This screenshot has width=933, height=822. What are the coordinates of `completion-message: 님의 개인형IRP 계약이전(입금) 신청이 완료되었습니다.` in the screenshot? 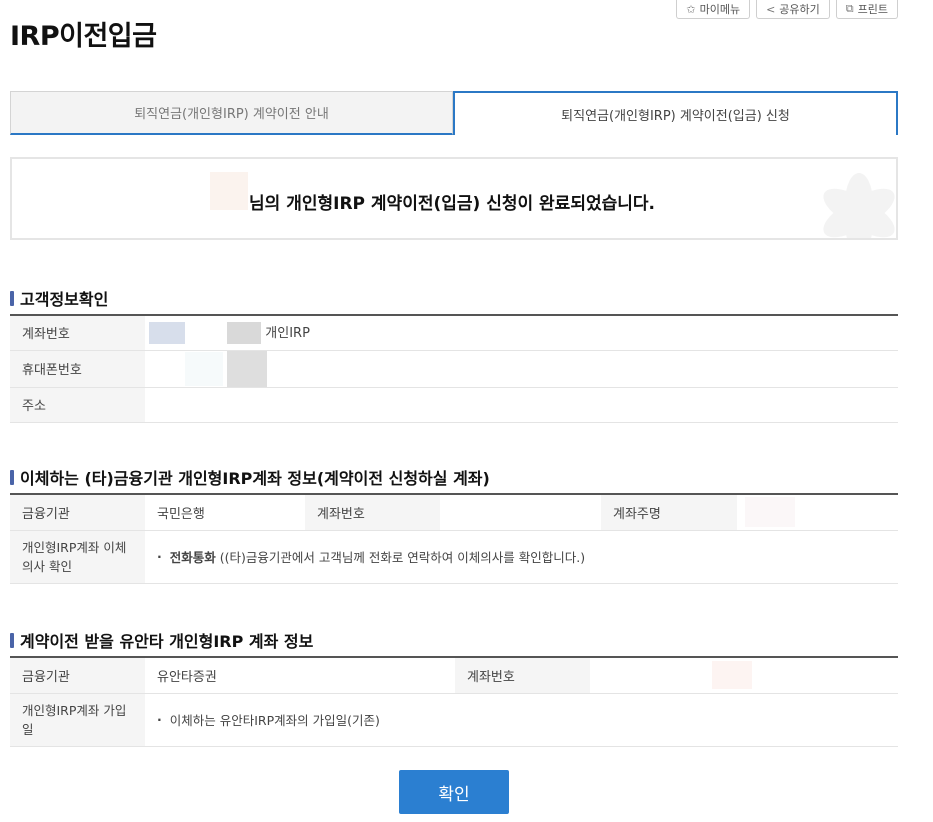 It's located at (452, 204).